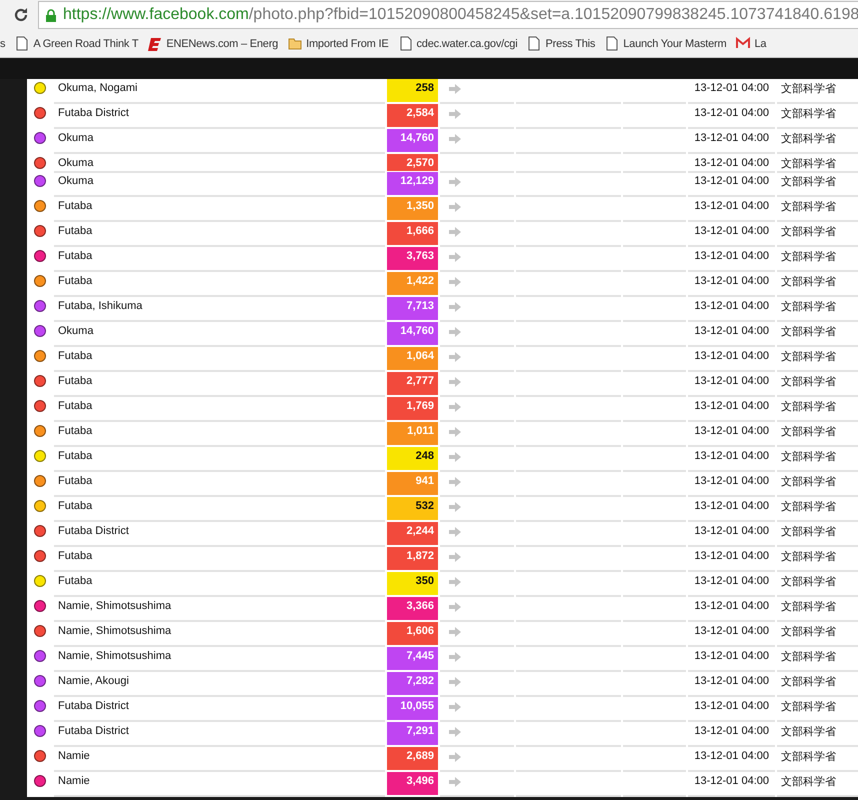  Describe the element at coordinates (85, 44) in the screenshot. I see `bookmark-link: A Green Road Think T` at that location.